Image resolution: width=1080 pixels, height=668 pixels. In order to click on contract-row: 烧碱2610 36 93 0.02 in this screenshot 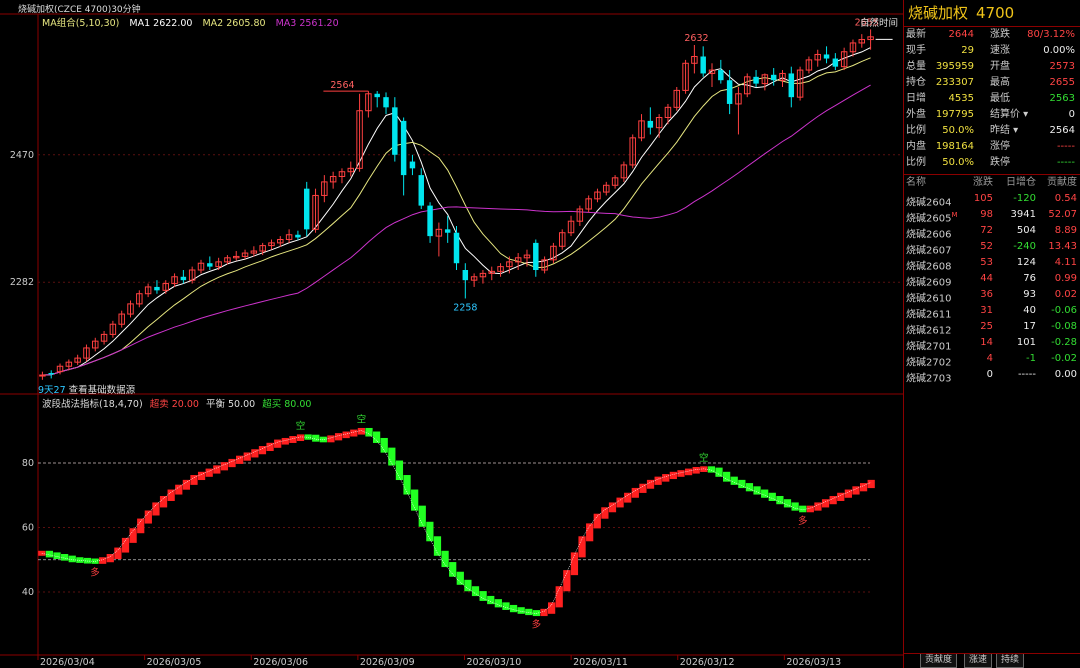, I will do `click(992, 295)`.